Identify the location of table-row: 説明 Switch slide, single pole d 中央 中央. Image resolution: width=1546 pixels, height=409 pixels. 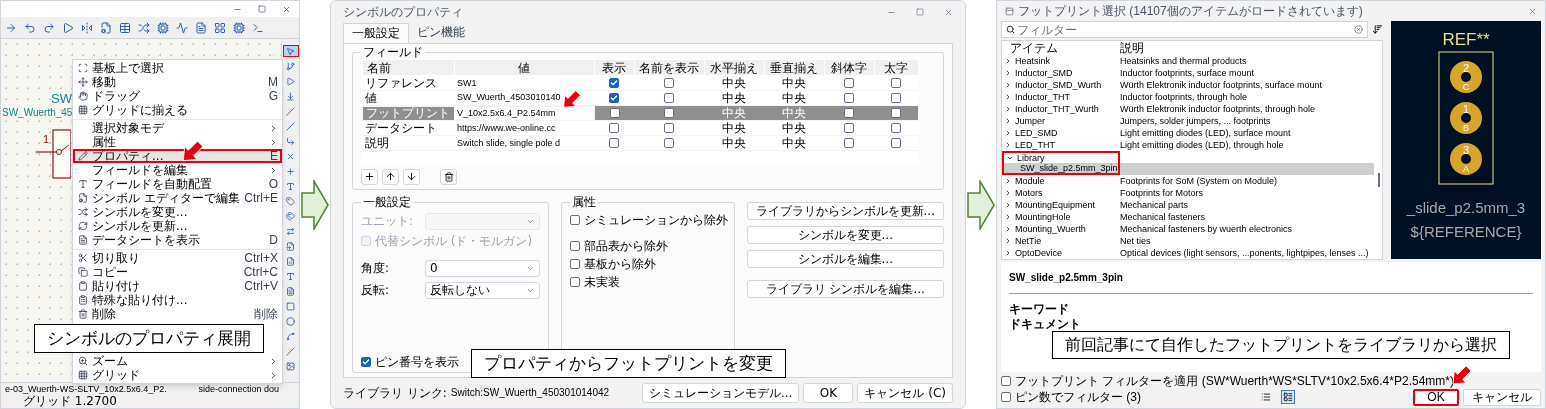
(640, 143).